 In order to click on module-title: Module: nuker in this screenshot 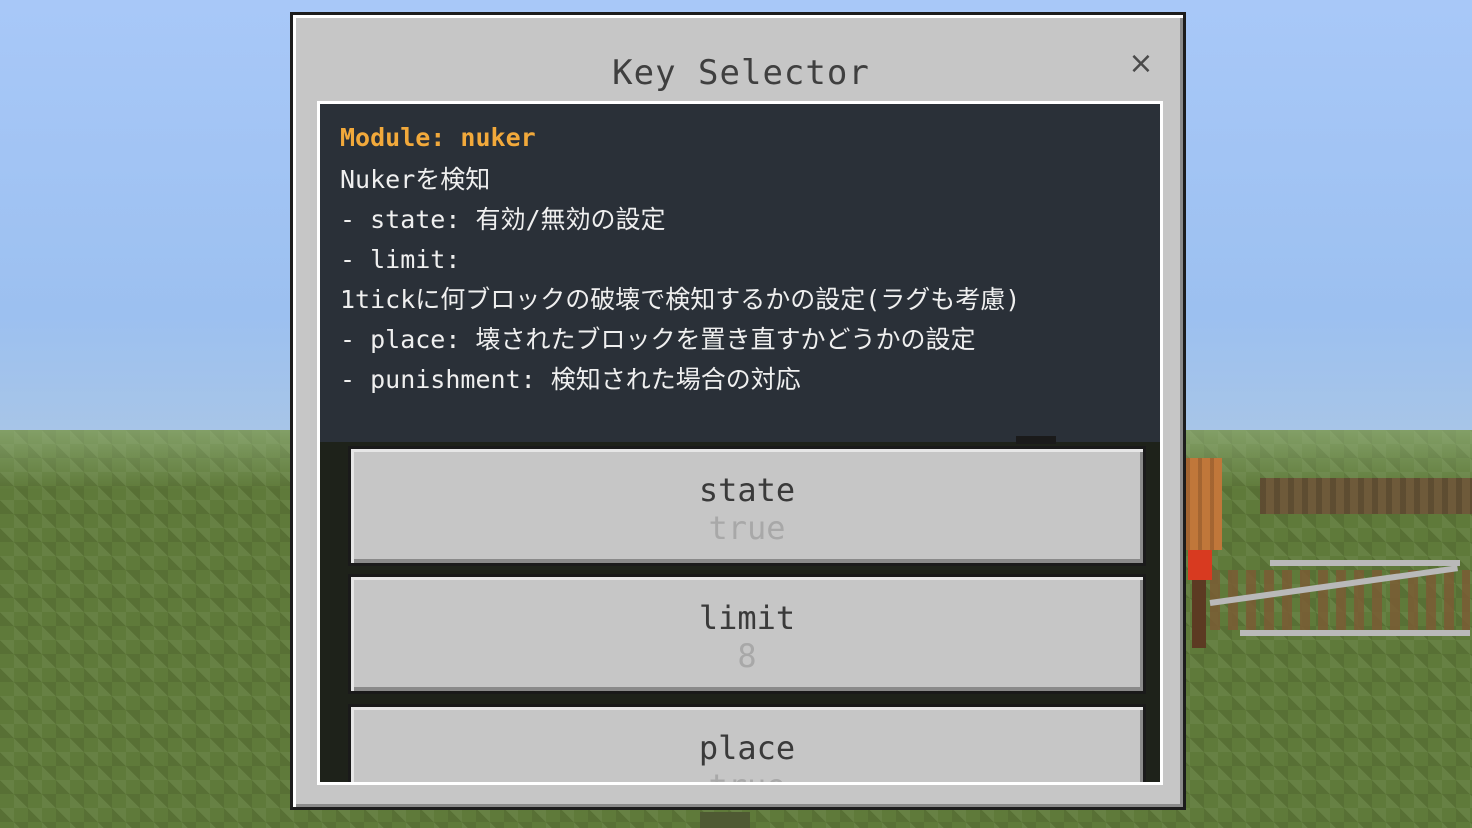, I will do `click(438, 137)`.